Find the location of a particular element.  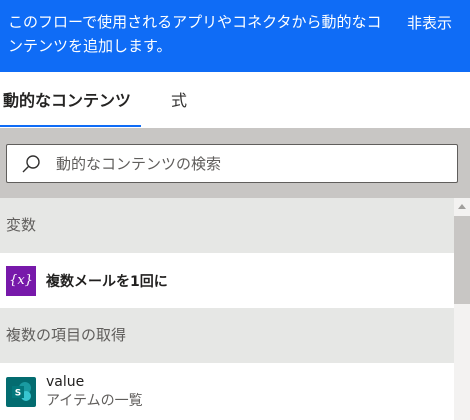

list-item-variable: {x} 複数メールを1回に is located at coordinates (227, 280).